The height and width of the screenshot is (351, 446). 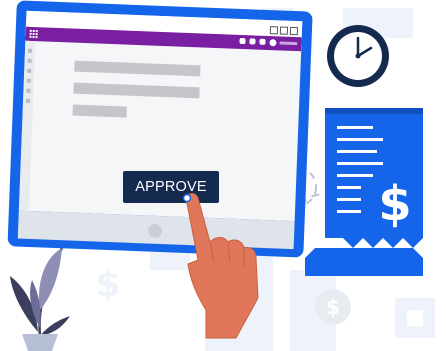 I want to click on close-icon, so click(x=294, y=31).